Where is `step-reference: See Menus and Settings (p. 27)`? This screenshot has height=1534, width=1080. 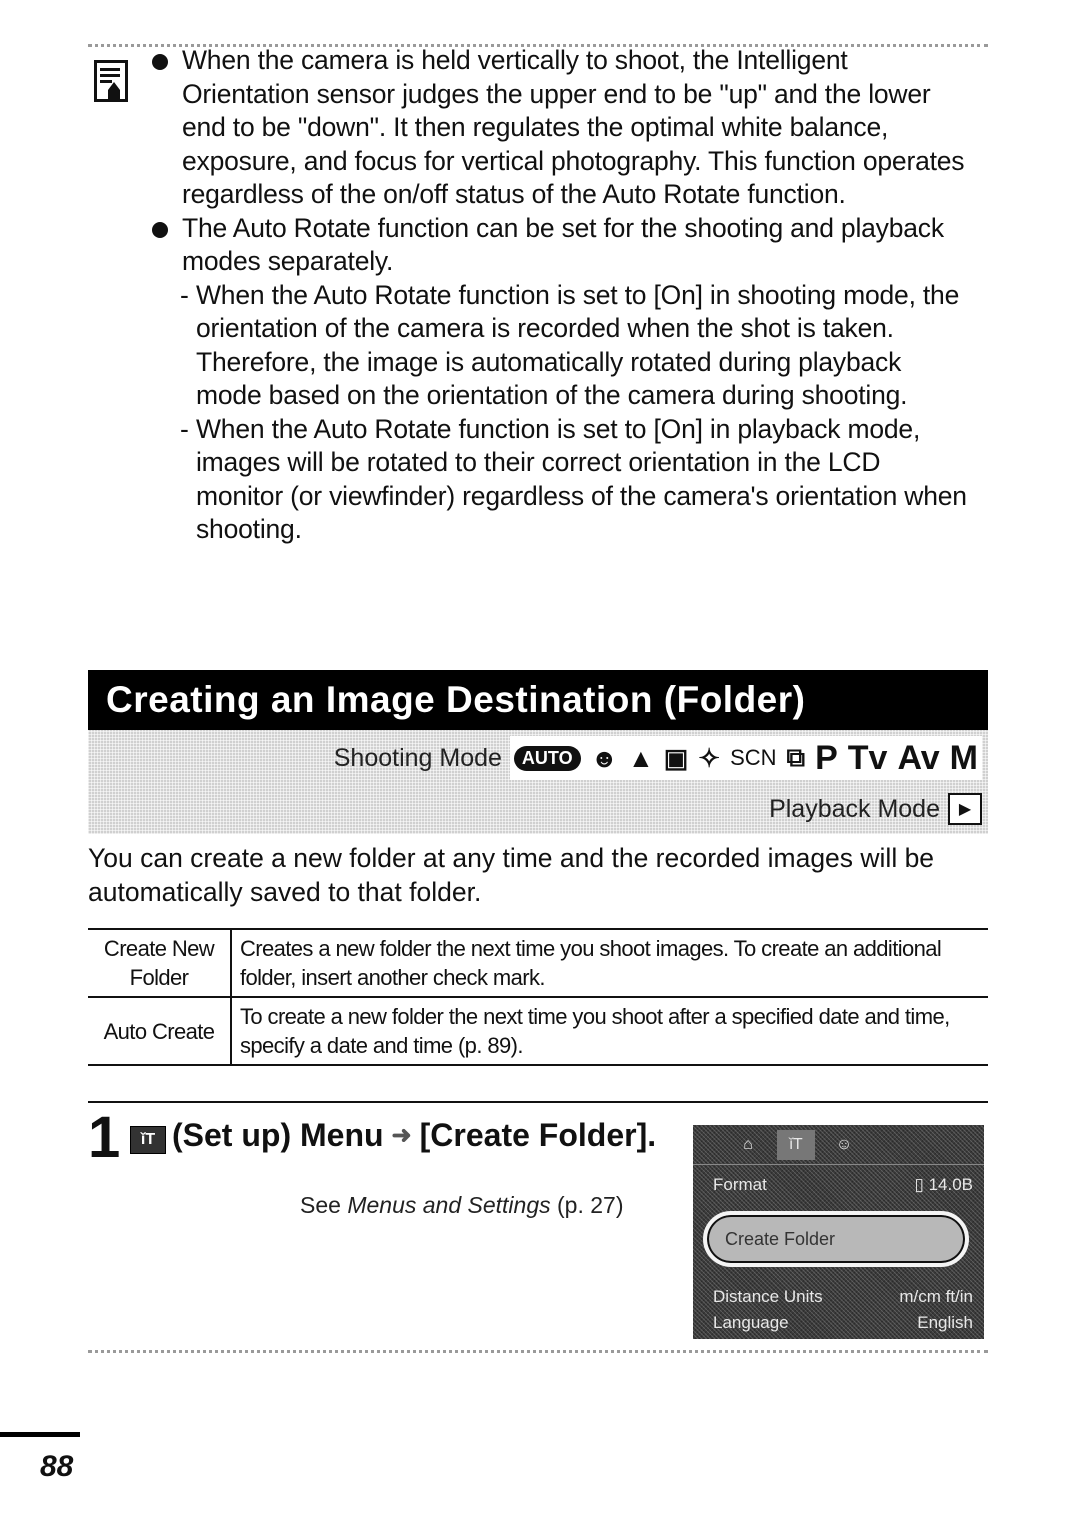
step-reference: See Menus and Settings (p. 27) is located at coordinates (462, 1205).